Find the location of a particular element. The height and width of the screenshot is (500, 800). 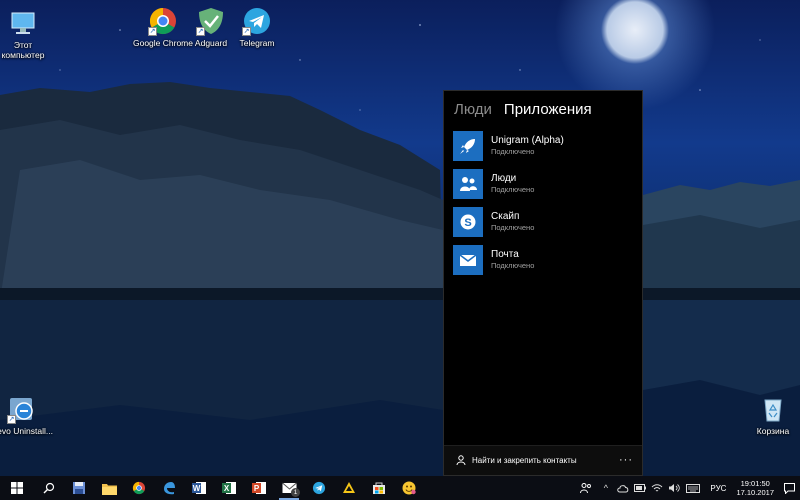

recycle-bin-icon is located at coordinates (773, 409).